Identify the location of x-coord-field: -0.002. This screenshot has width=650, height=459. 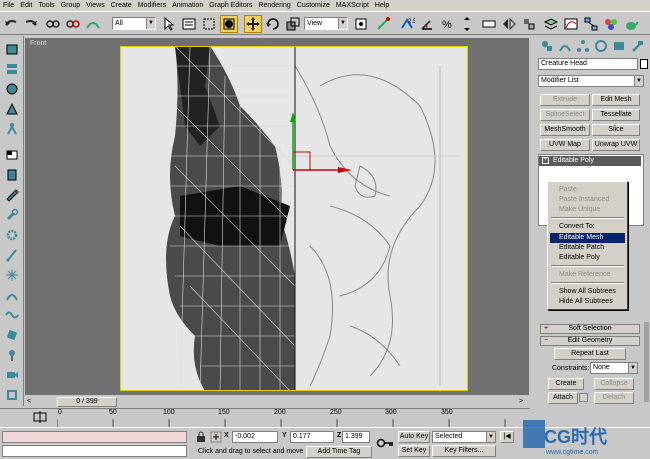
(255, 437).